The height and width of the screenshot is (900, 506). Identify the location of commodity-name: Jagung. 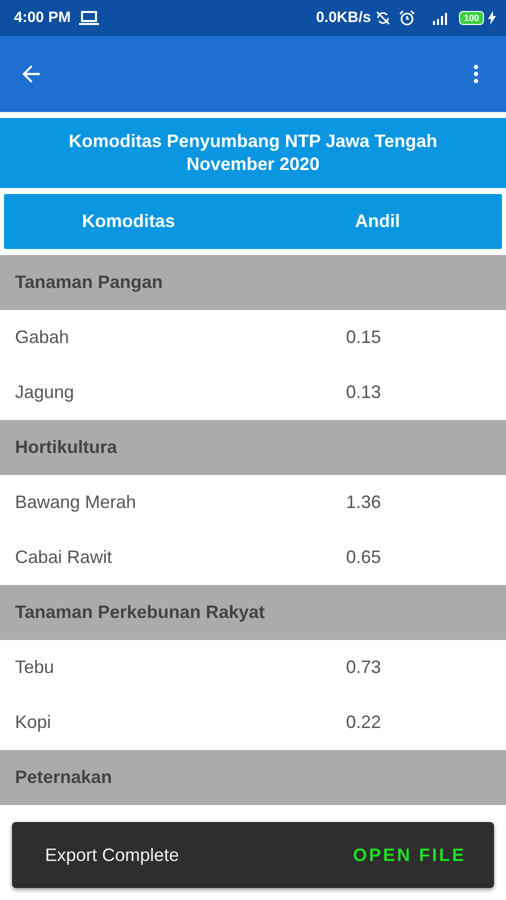
(45, 392).